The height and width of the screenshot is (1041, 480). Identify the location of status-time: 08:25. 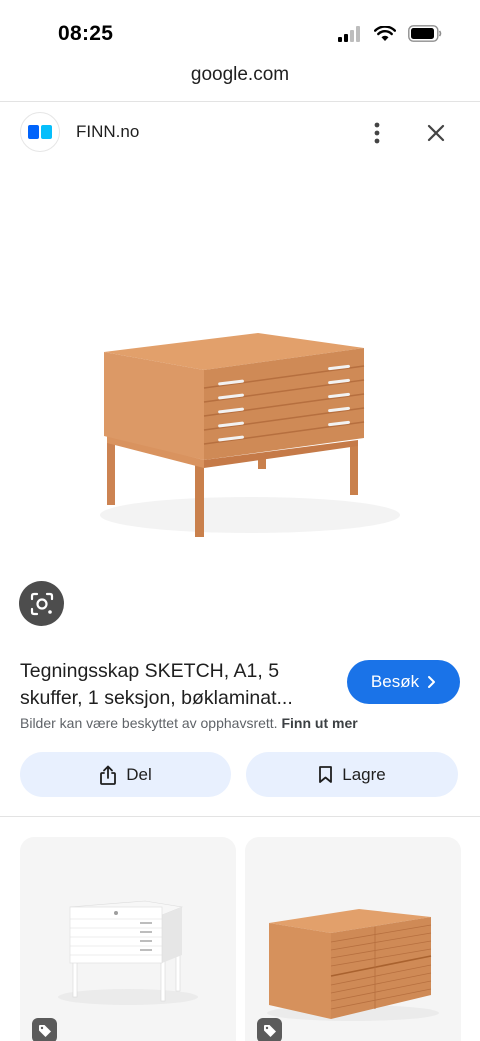
(86, 33).